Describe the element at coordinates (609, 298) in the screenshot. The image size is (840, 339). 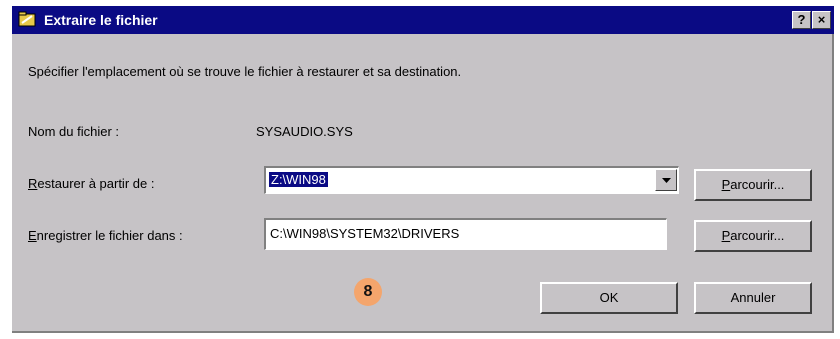
I see `ok-button: OK` at that location.